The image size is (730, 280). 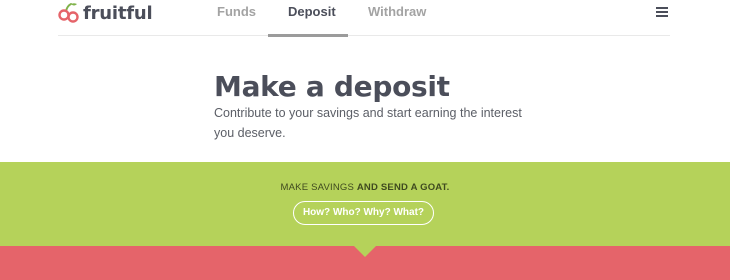 What do you see at coordinates (308, 35) in the screenshot?
I see `active-tab-indicator` at bounding box center [308, 35].